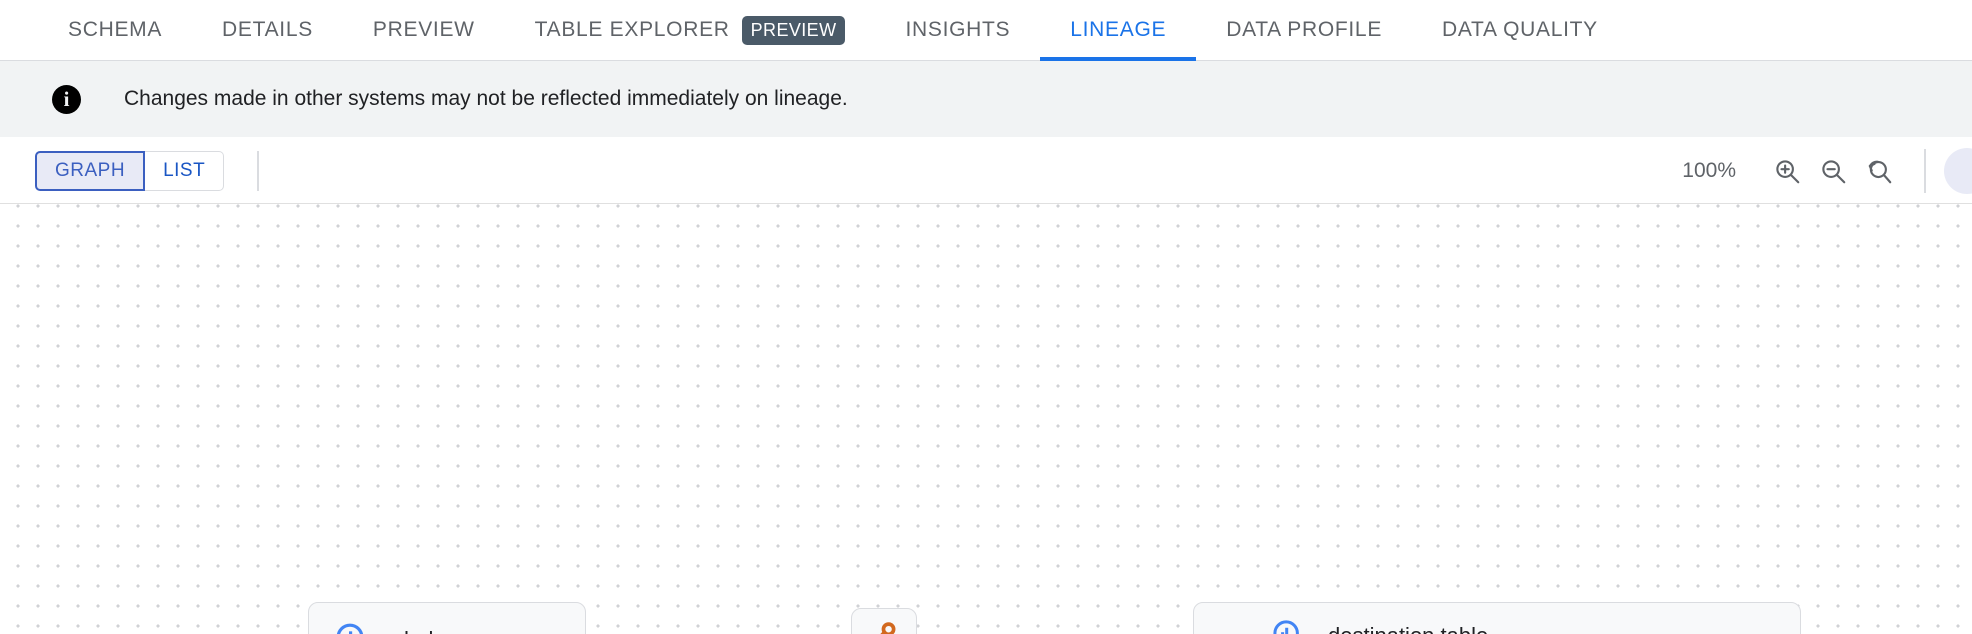  I want to click on toolbar-right-group: 100%, so click(1827, 170).